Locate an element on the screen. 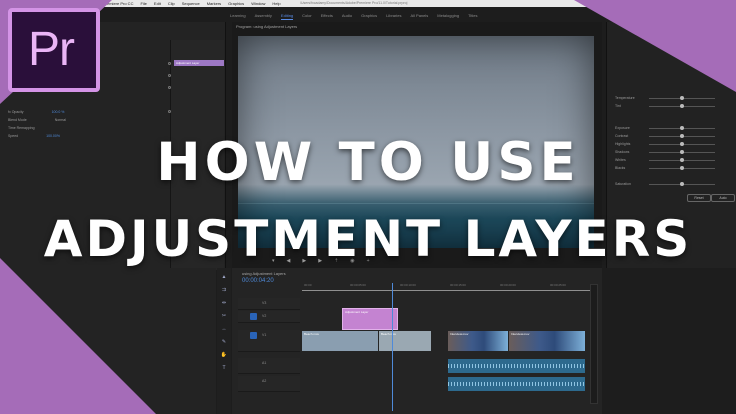 The image size is (736, 414). premiere-pro-logo: Pr is located at coordinates (54, 50).